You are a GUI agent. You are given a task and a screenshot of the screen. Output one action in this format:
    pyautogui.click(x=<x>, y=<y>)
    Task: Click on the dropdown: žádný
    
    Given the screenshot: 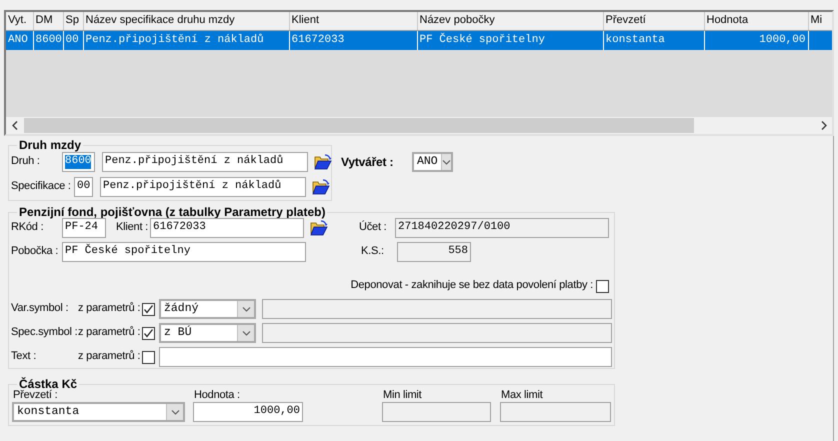 What is the action you would take?
    pyautogui.click(x=207, y=309)
    